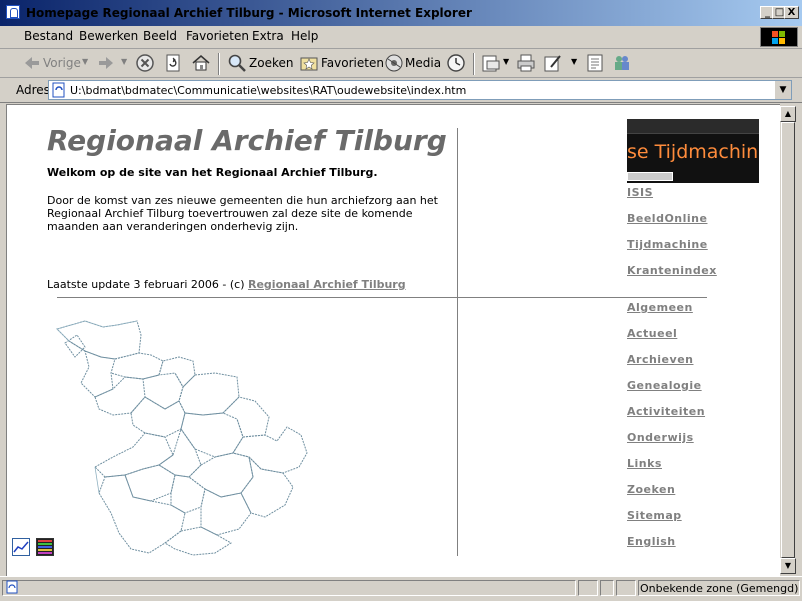 The width and height of the screenshot is (802, 601). Describe the element at coordinates (237, 63) in the screenshot. I see `search-icon` at that location.